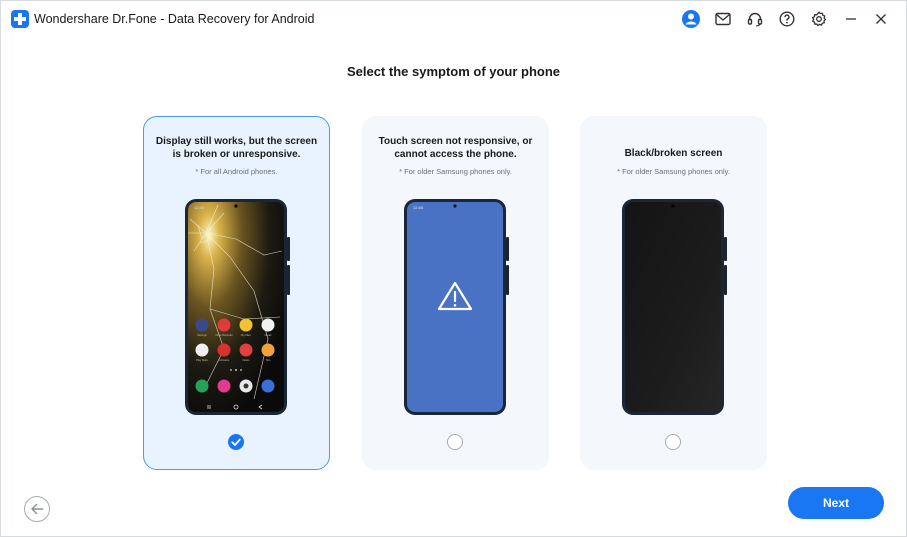 Image resolution: width=907 pixels, height=537 pixels. Describe the element at coordinates (456, 307) in the screenshot. I see `warning-screen-phone-icon: 12:45` at that location.